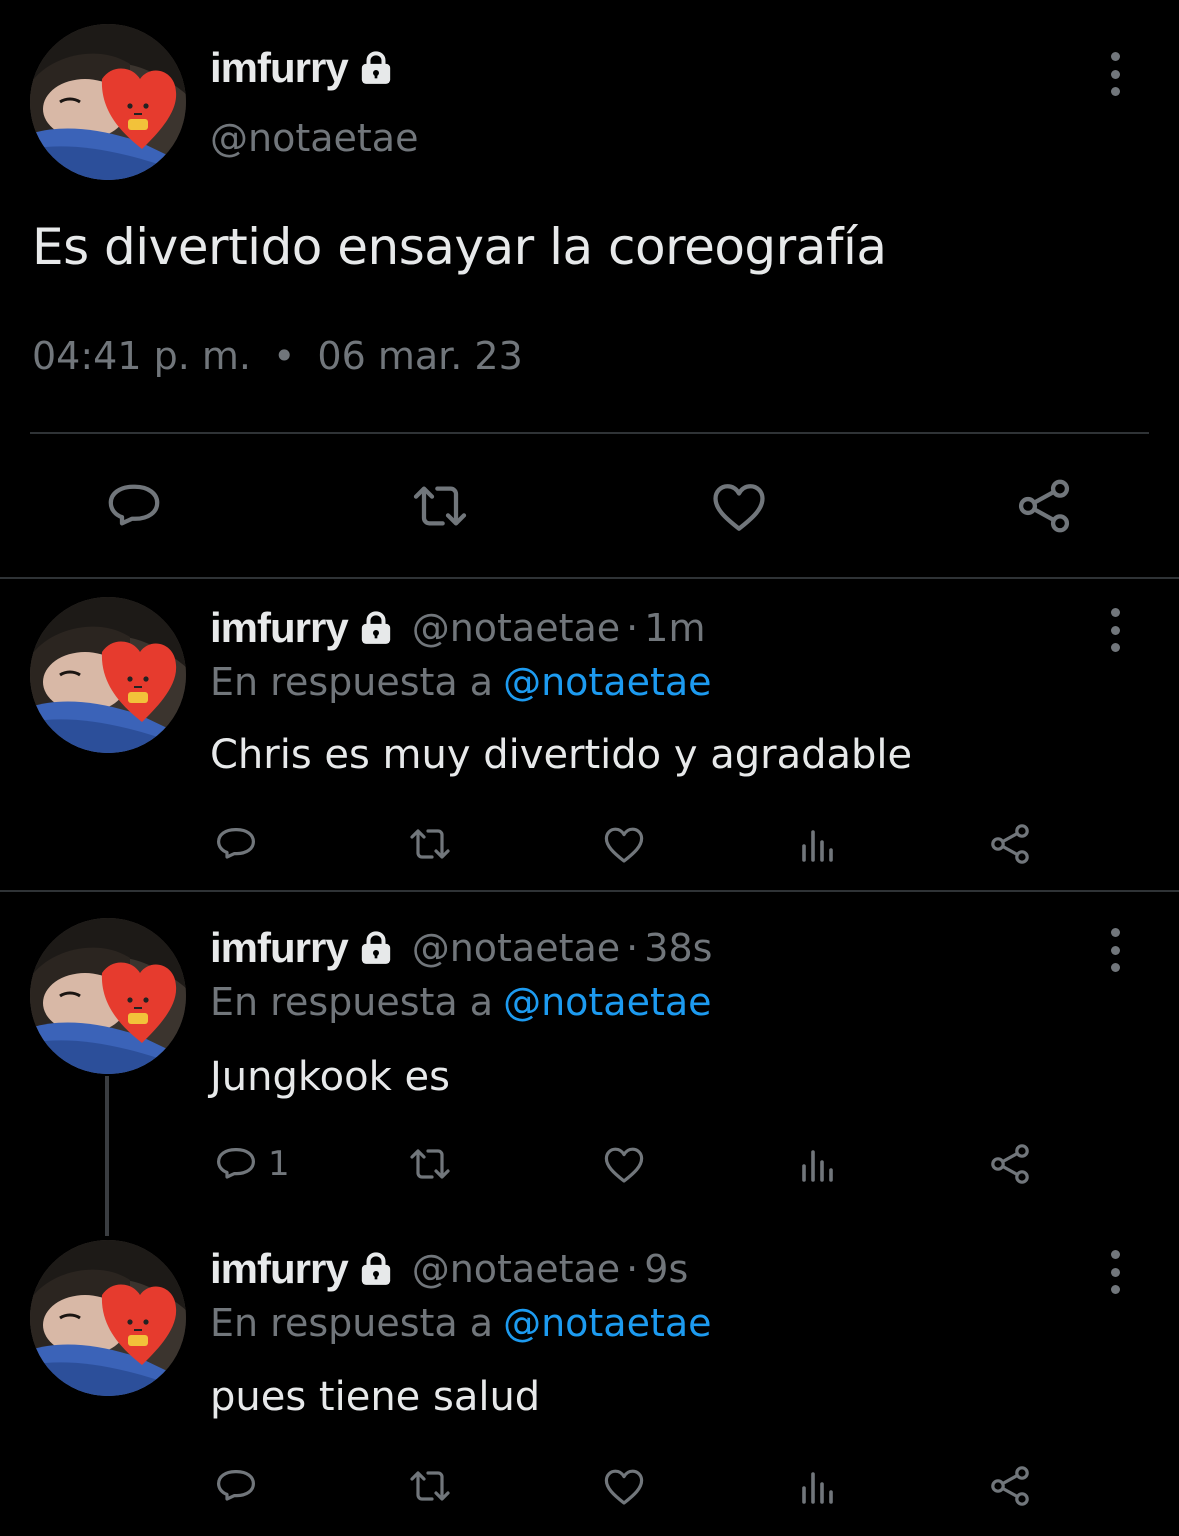 The height and width of the screenshot is (1536, 1179). Describe the element at coordinates (678, 948) in the screenshot. I see `reply-time: 38s` at that location.